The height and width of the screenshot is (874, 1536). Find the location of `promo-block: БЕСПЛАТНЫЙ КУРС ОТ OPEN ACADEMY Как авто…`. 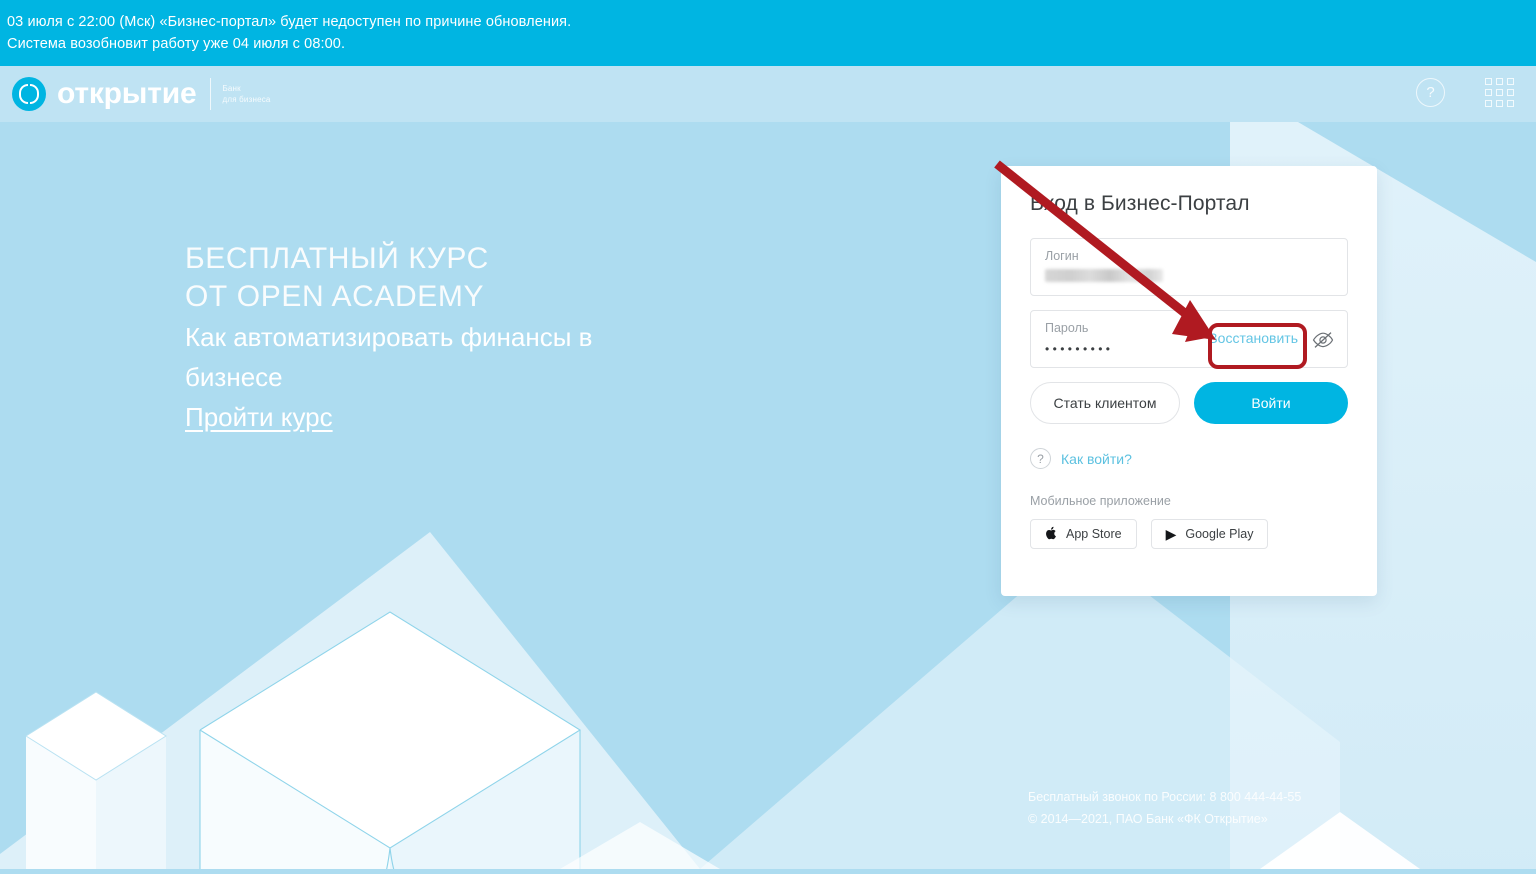

promo-block: БЕСПЛАТНЫЙ КУРС ОТ OPEN ACADEMY Как авто… is located at coordinates (420, 338).